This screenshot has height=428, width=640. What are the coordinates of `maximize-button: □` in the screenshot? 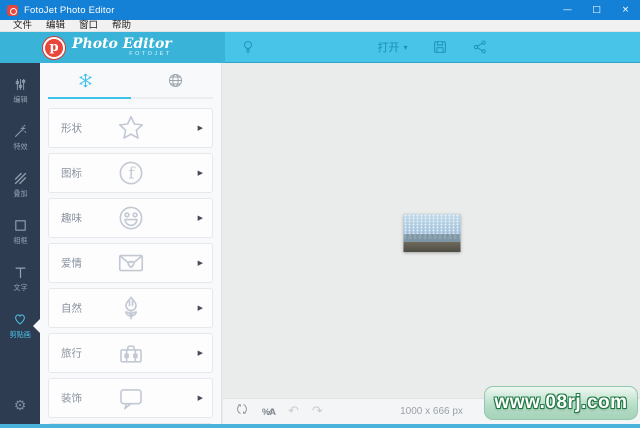 It's located at (596, 10).